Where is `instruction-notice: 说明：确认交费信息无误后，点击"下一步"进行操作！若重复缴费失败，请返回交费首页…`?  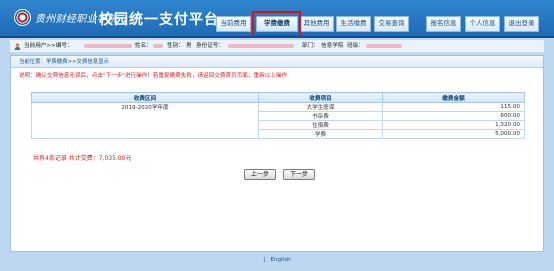
instruction-notice: 说明：确认交费信息无误后，点击"下一步"进行操作！若重复缴费失败，请返回交费首页… is located at coordinates (153, 76).